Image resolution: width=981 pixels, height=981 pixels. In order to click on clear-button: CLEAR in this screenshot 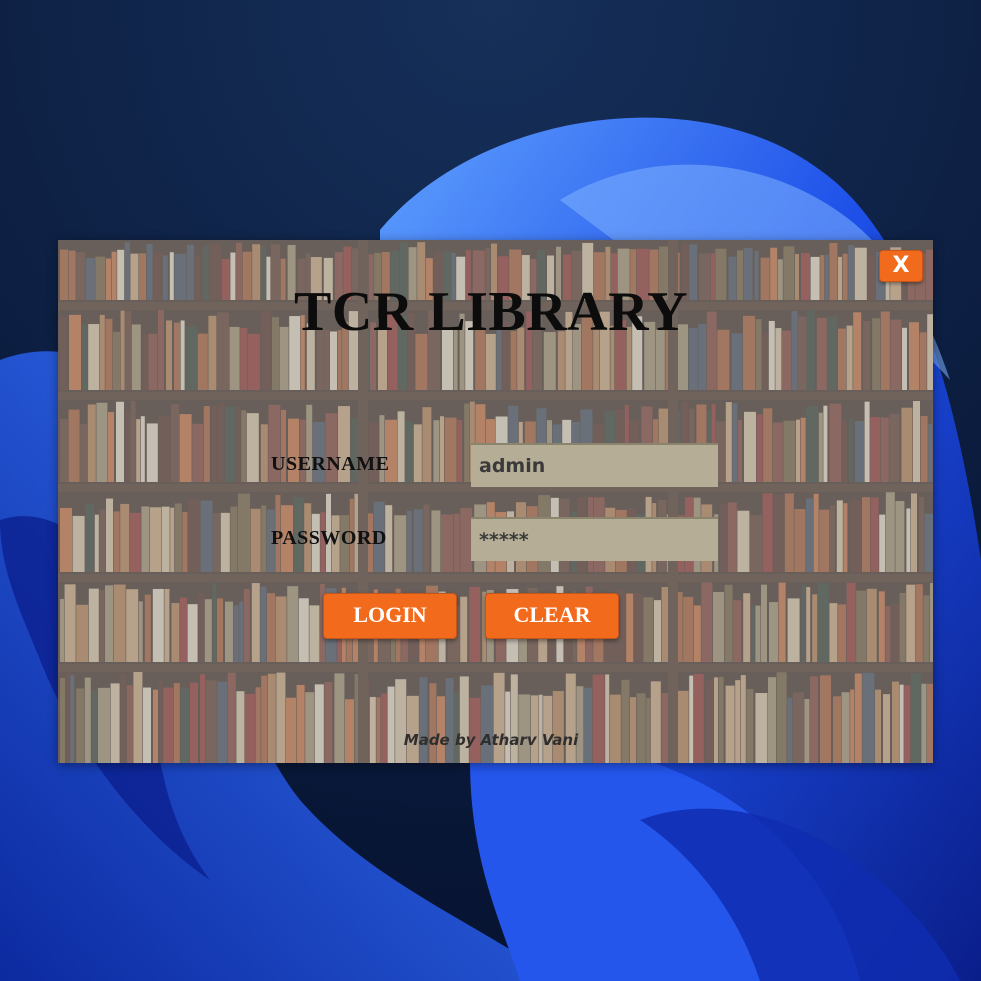, I will do `click(552, 616)`.